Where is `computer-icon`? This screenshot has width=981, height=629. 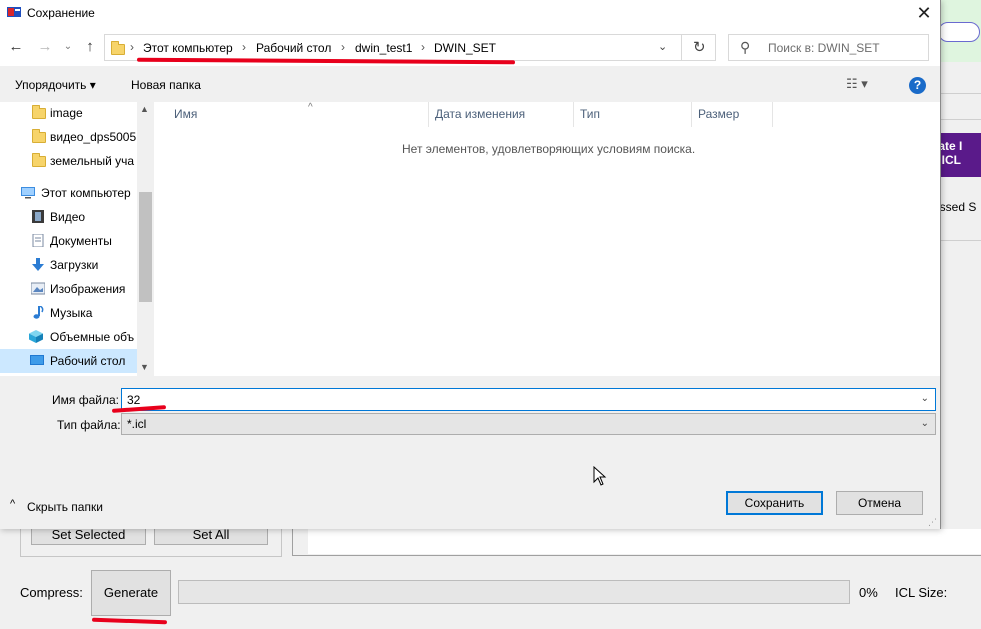 computer-icon is located at coordinates (28, 193).